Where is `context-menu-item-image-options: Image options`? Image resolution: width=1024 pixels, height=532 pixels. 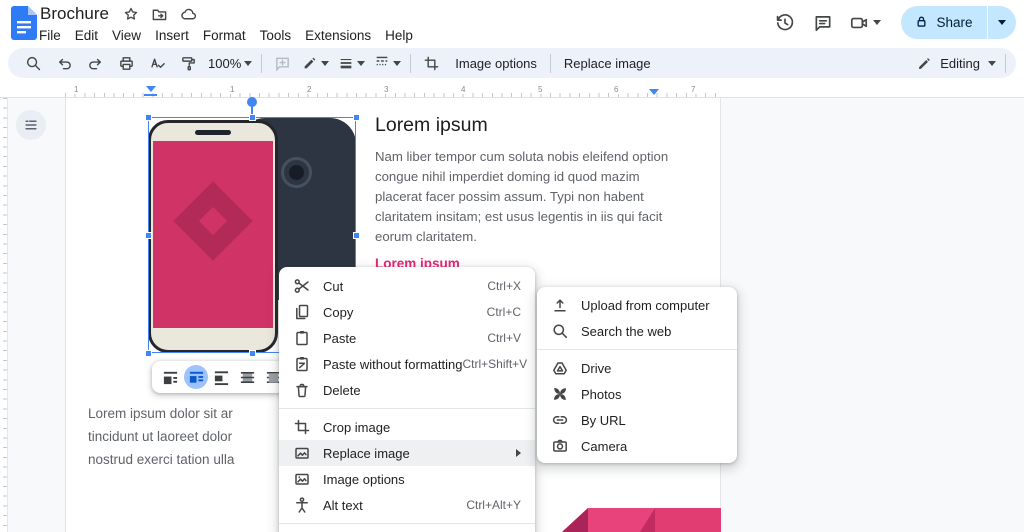 context-menu-item-image-options: Image options is located at coordinates (407, 479).